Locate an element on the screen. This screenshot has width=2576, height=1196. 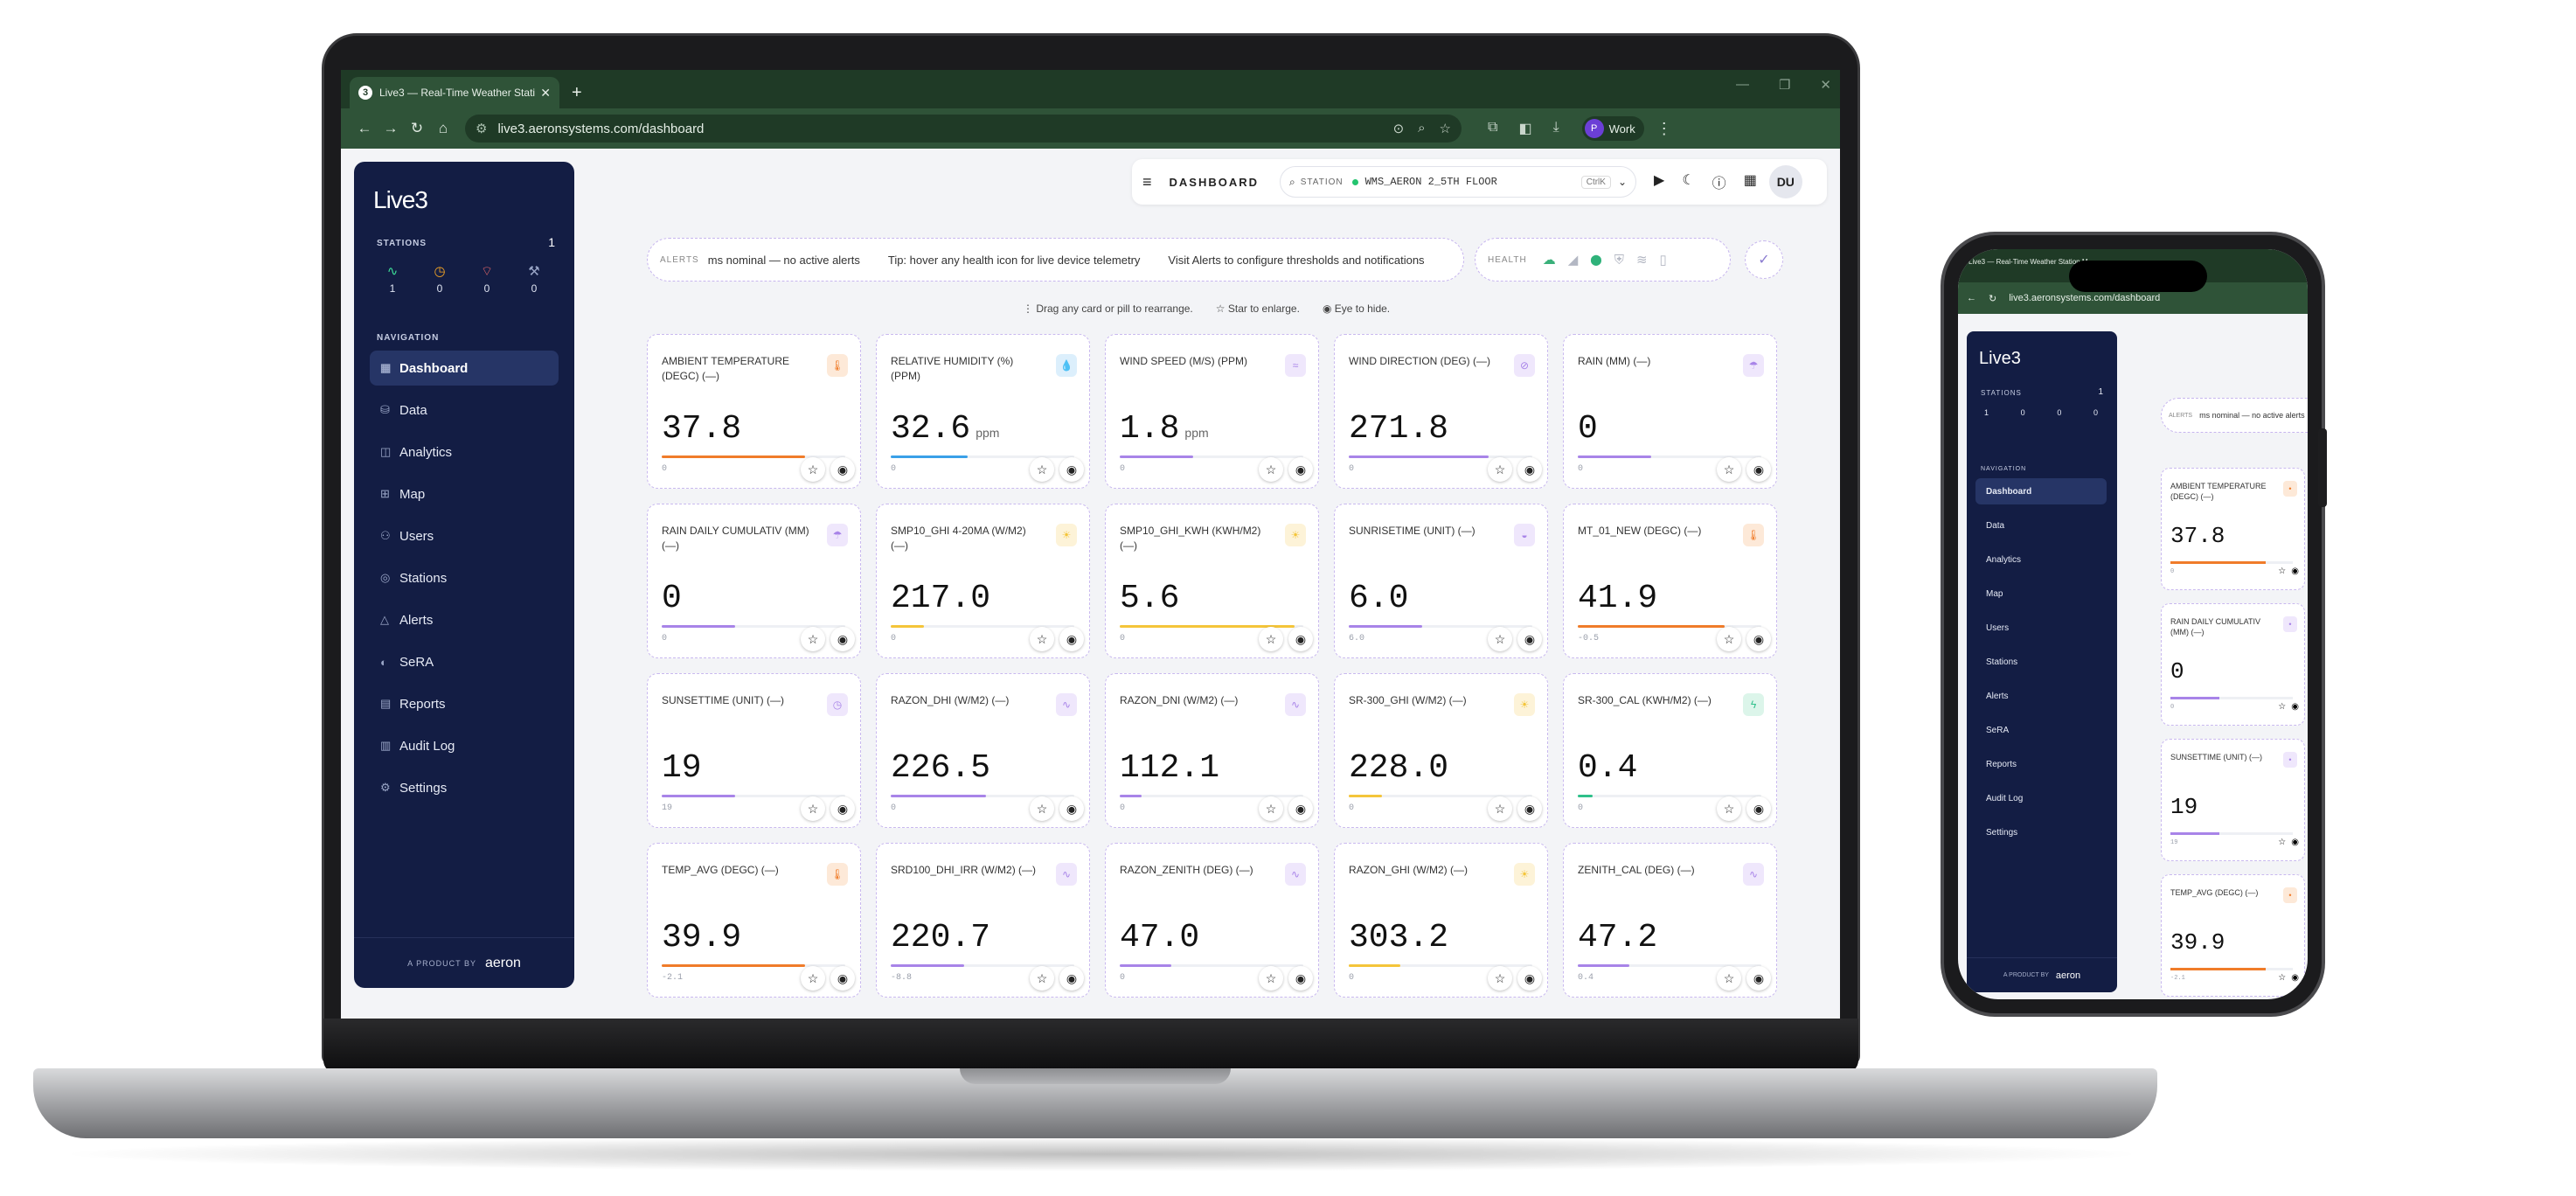
sidebar-item-dashboard: ▦ Dashboard is located at coordinates (465, 368).